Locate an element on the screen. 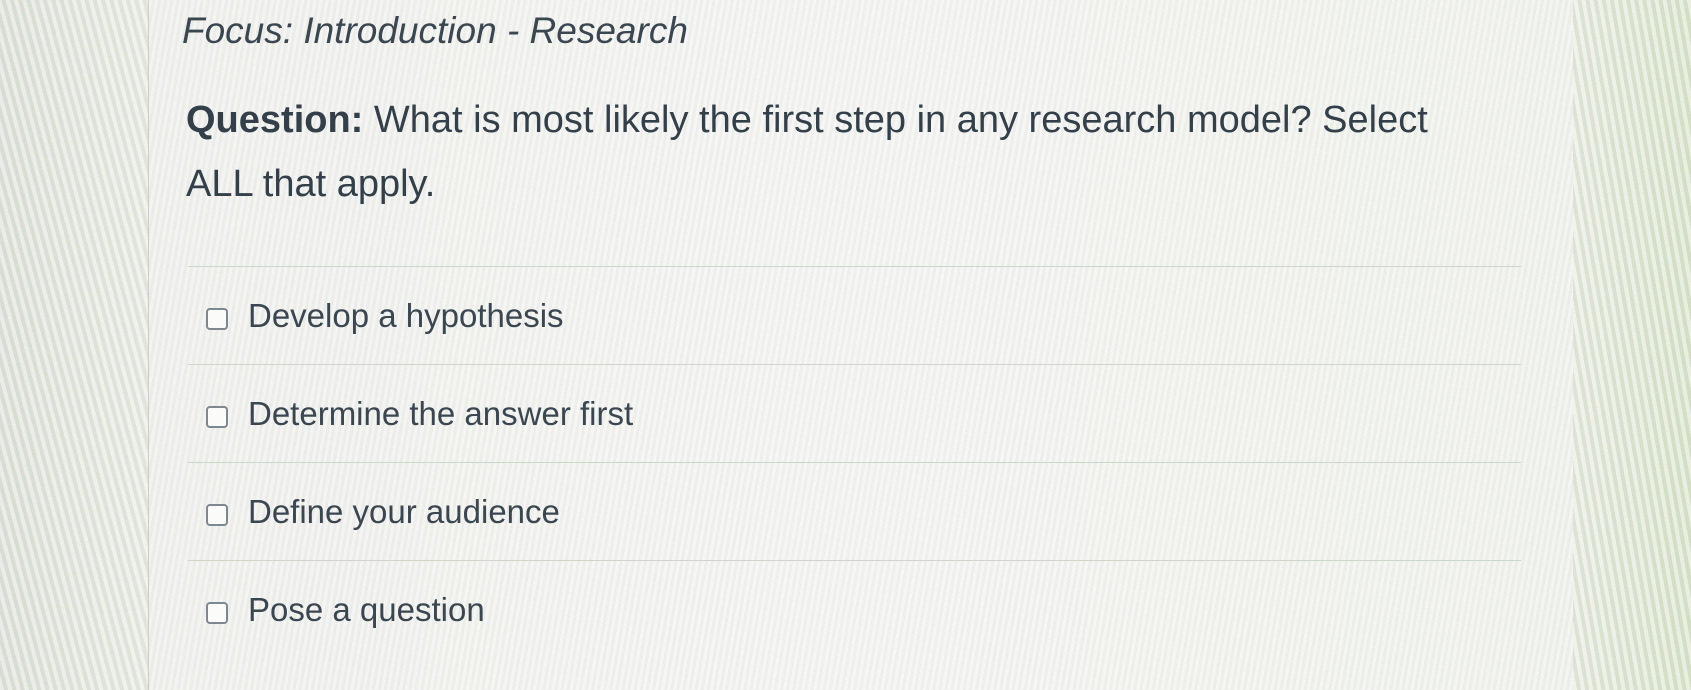 The height and width of the screenshot is (690, 1691). left-gutter is located at coordinates (74, 345).